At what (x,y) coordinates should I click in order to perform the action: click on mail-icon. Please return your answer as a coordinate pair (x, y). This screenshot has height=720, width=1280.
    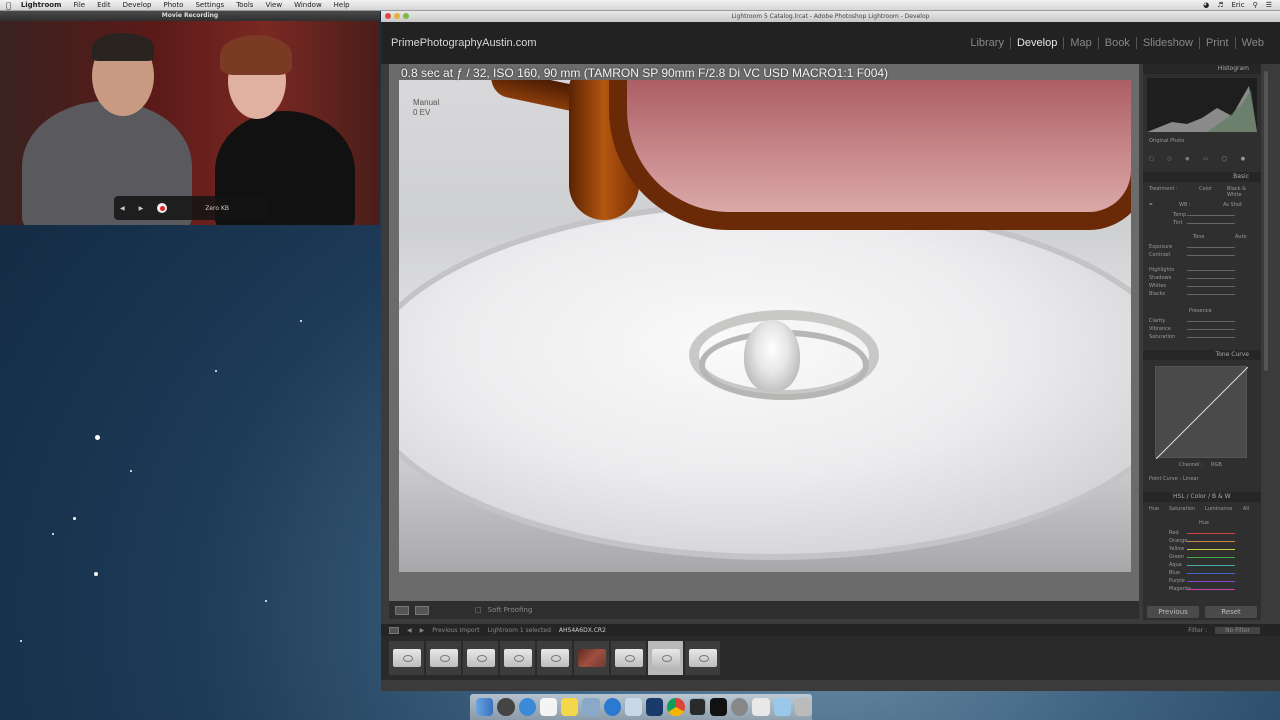
    Looking at the image, I should click on (633, 707).